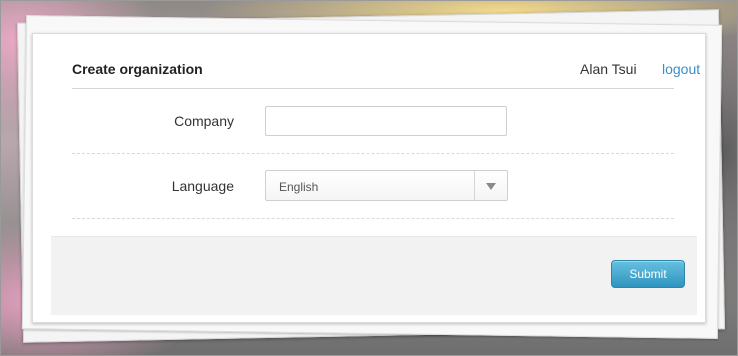  Describe the element at coordinates (648, 274) in the screenshot. I see `submit-button: Submit` at that location.